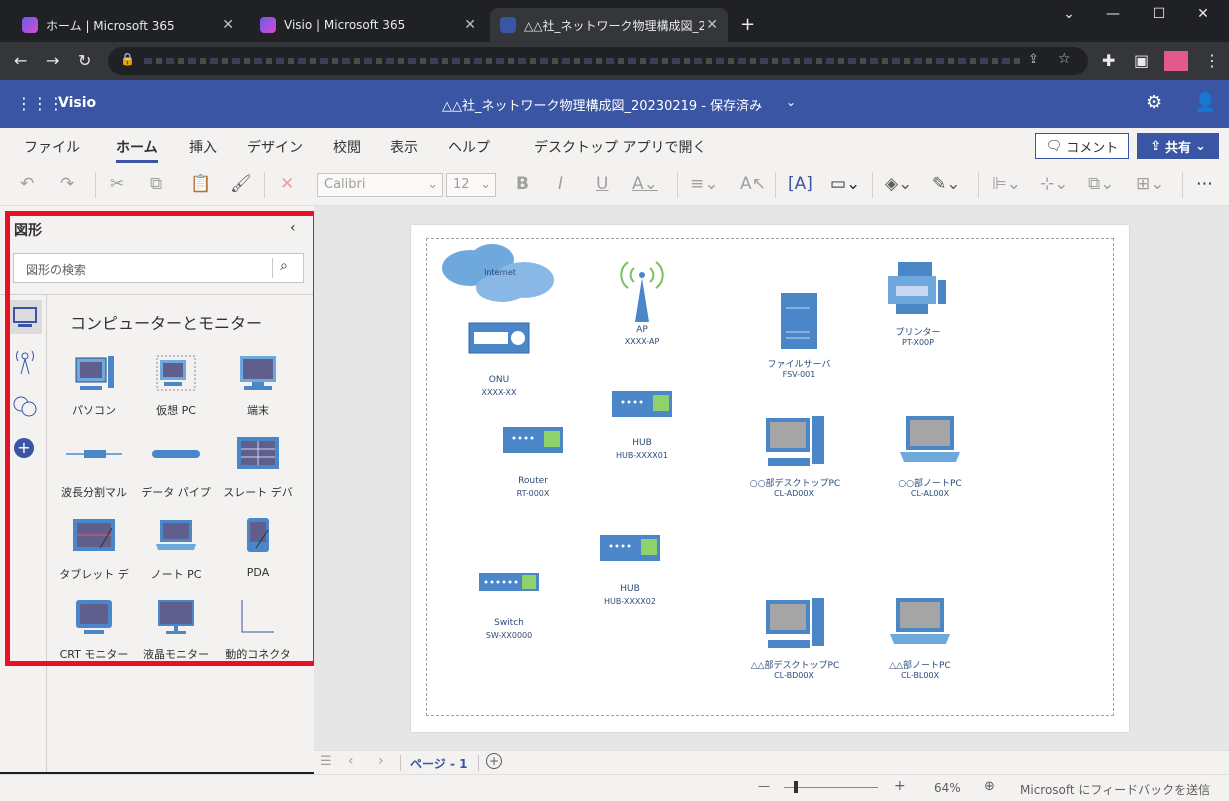 The width and height of the screenshot is (1229, 801). What do you see at coordinates (200, 184) in the screenshot?
I see `paste-icon: 📋` at bounding box center [200, 184].